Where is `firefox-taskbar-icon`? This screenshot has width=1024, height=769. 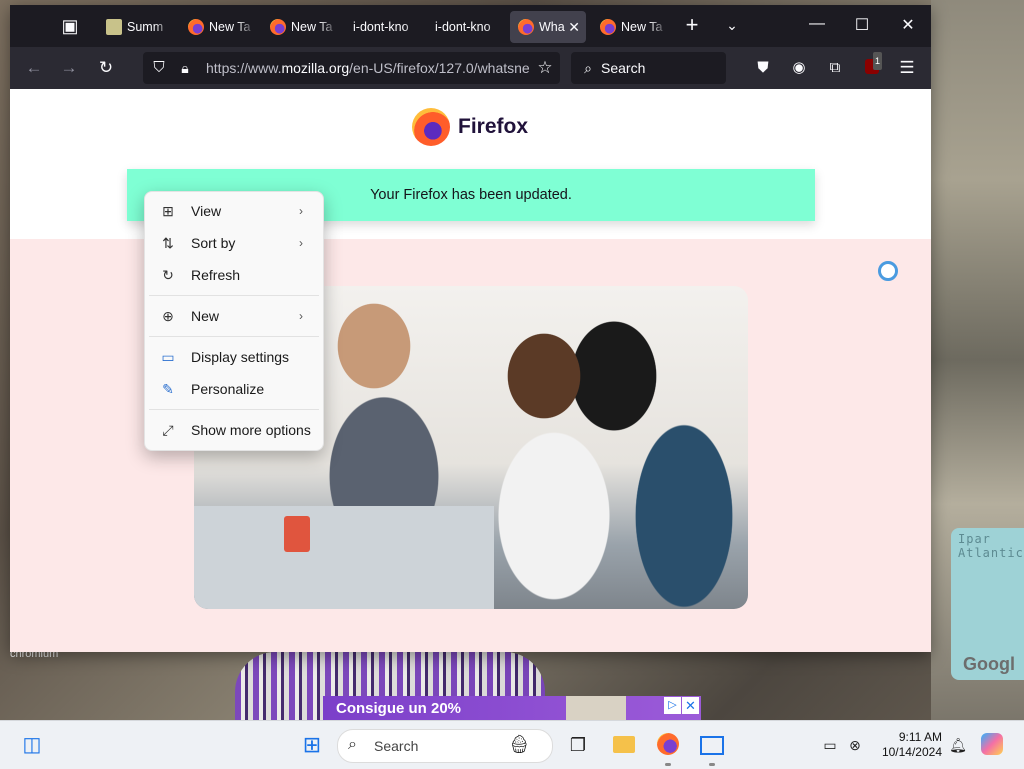
firefox-taskbar-icon is located at coordinates (668, 745).